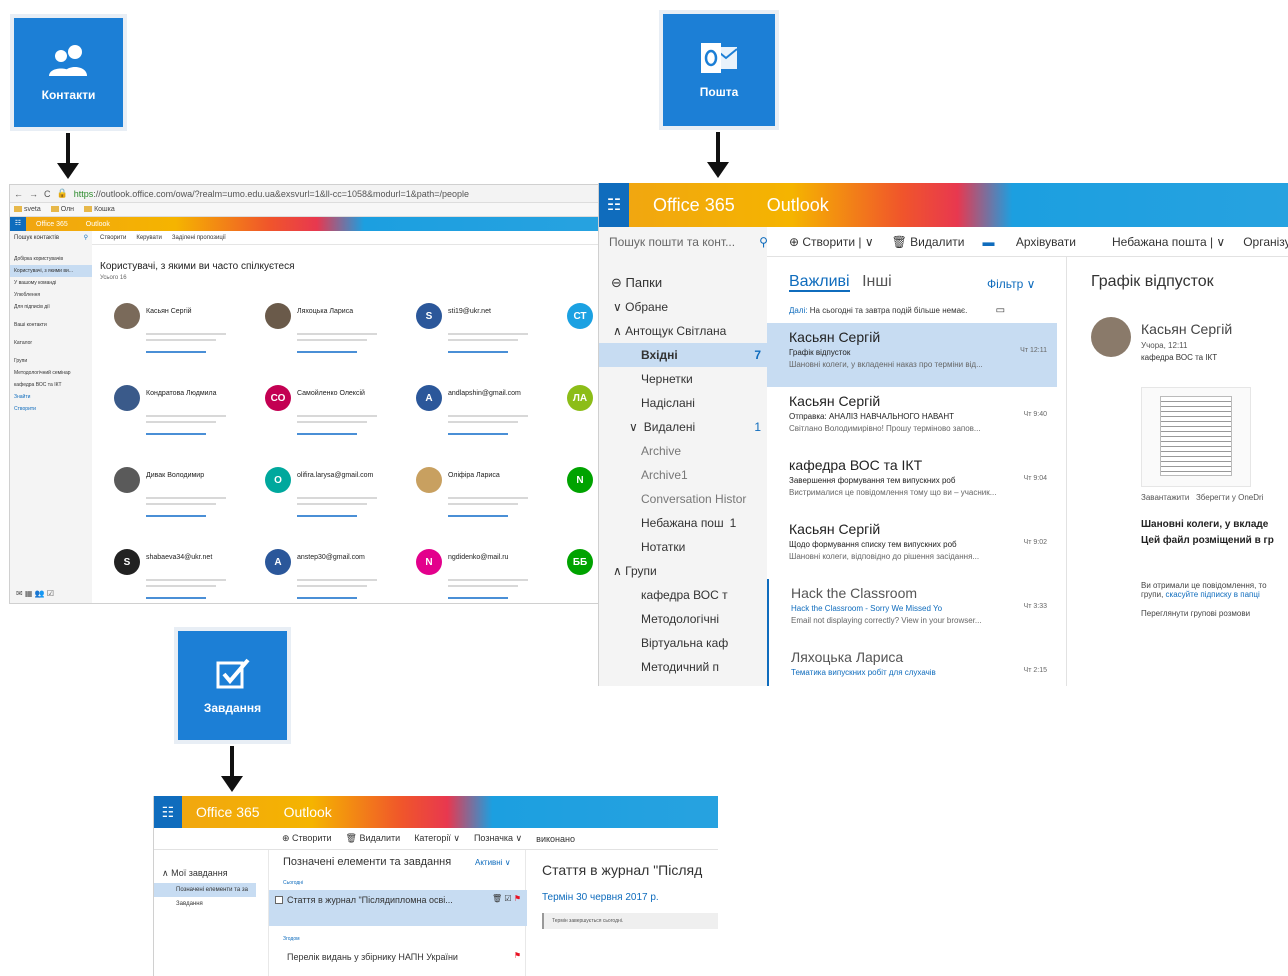 The height and width of the screenshot is (976, 1288). Describe the element at coordinates (831, 242) in the screenshot. I see `new-button: ⊕ Створити | ∨` at that location.